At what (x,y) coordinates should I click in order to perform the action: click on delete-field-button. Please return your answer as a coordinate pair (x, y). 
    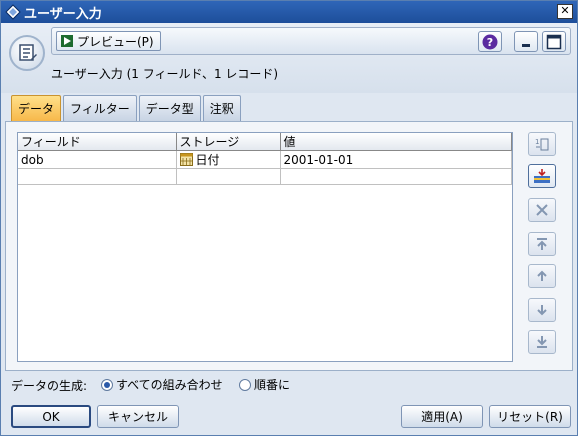
    Looking at the image, I should click on (542, 210).